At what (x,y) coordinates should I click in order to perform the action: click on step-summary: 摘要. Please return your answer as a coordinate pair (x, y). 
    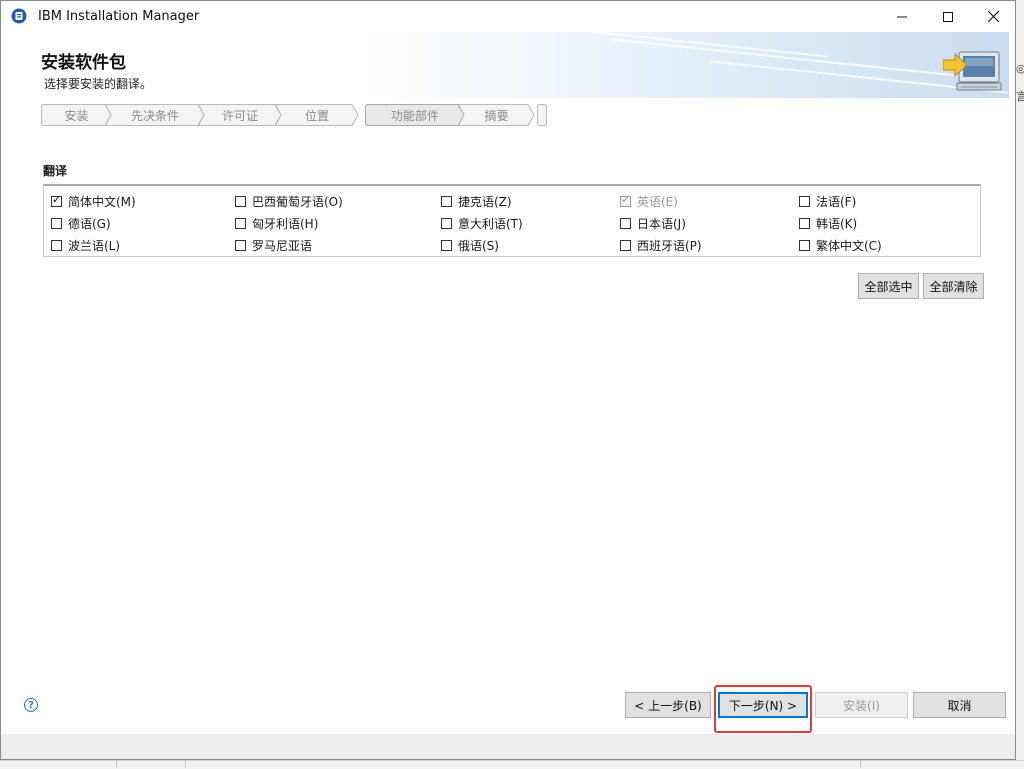
    Looking at the image, I should click on (496, 115).